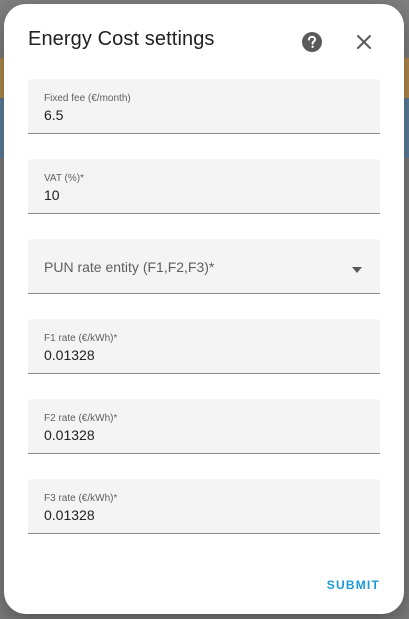 Image resolution: width=409 pixels, height=619 pixels. Describe the element at coordinates (69, 435) in the screenshot. I see `f2-rate-value: 0.01328` at that location.